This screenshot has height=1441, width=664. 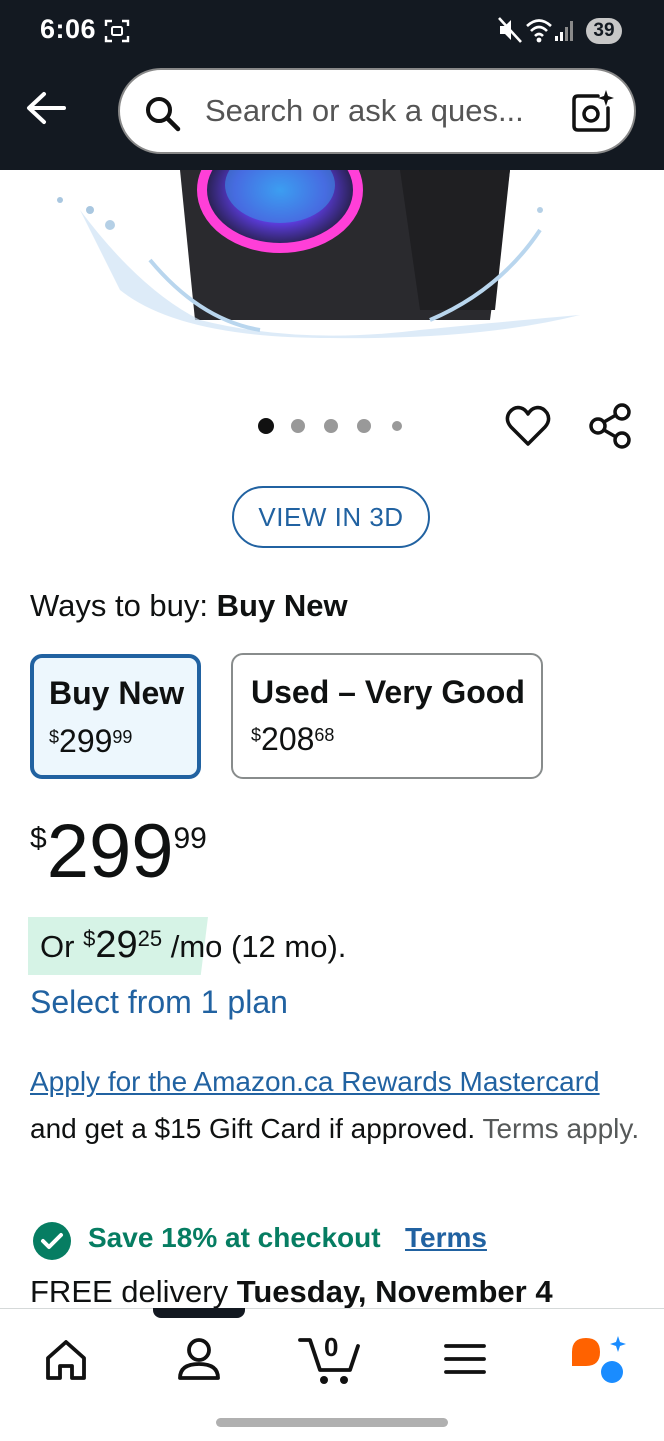 I want to click on carousel-dot-active, so click(x=266, y=426).